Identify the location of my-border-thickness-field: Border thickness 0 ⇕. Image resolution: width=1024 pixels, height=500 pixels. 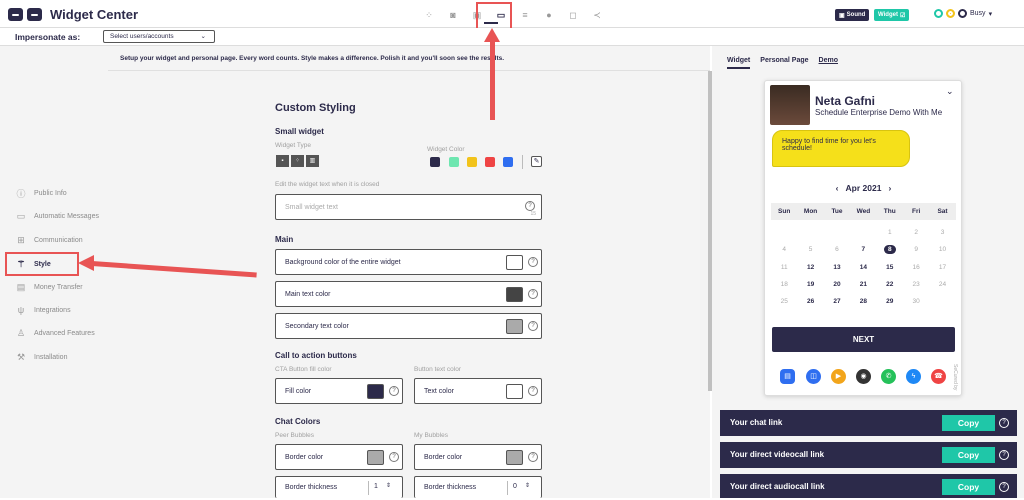
(478, 487).